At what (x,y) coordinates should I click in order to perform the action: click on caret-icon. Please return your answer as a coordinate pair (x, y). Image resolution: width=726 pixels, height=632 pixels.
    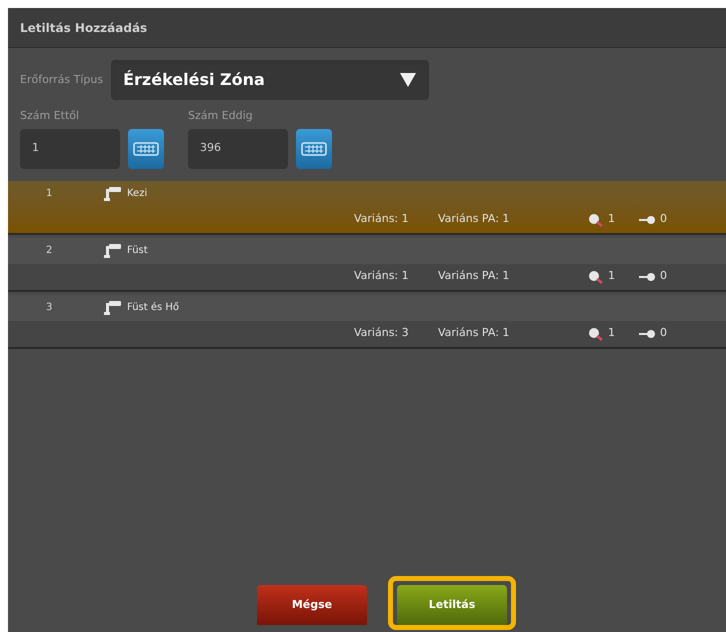
    Looking at the image, I should click on (408, 80).